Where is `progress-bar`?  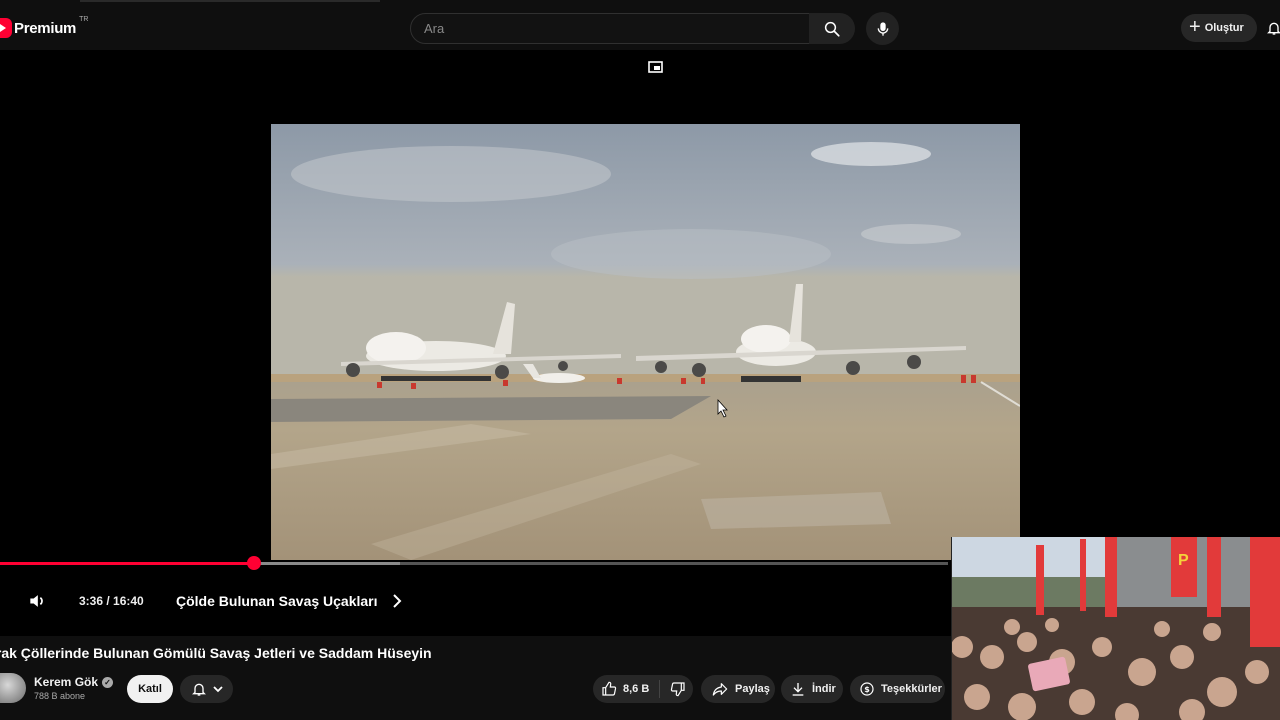
progress-bar is located at coordinates (474, 563).